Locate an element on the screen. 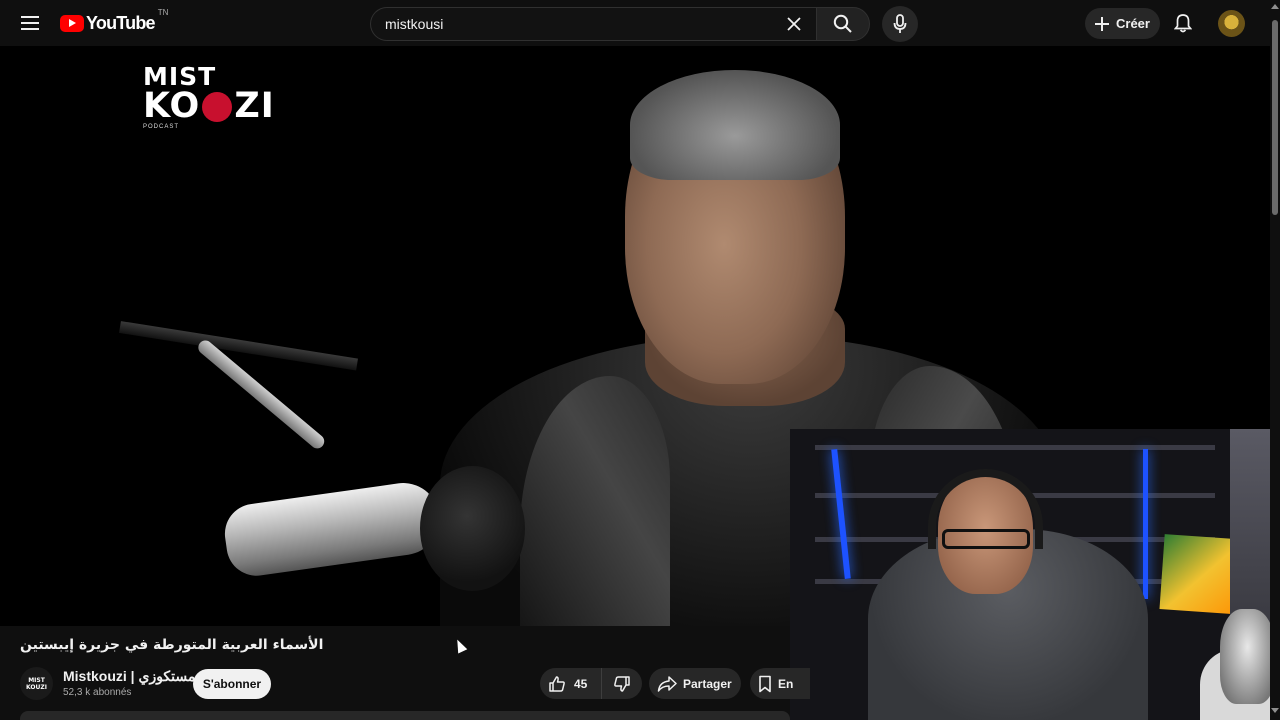 Image resolution: width=1280 pixels, height=720 pixels. podcast-brand-logo: MIST KO ZI PODCAST is located at coordinates (225, 99).